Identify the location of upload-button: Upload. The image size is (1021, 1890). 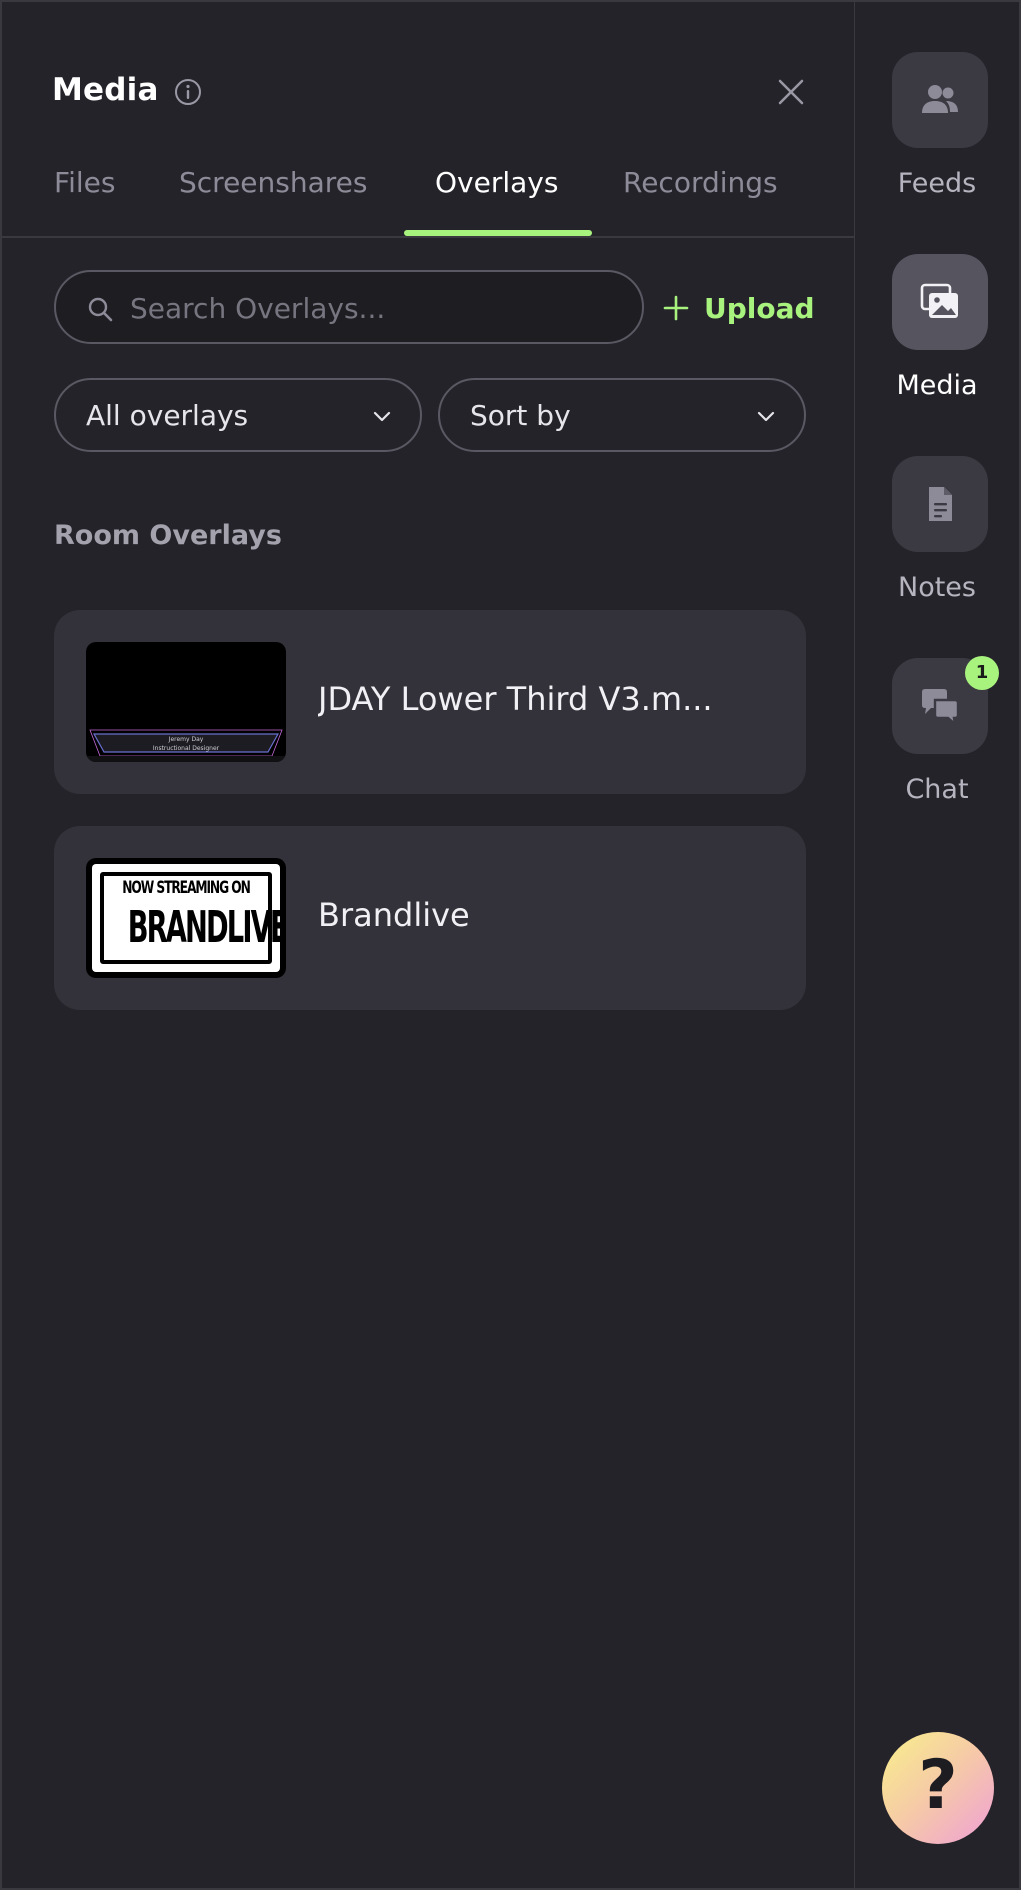
(738, 308).